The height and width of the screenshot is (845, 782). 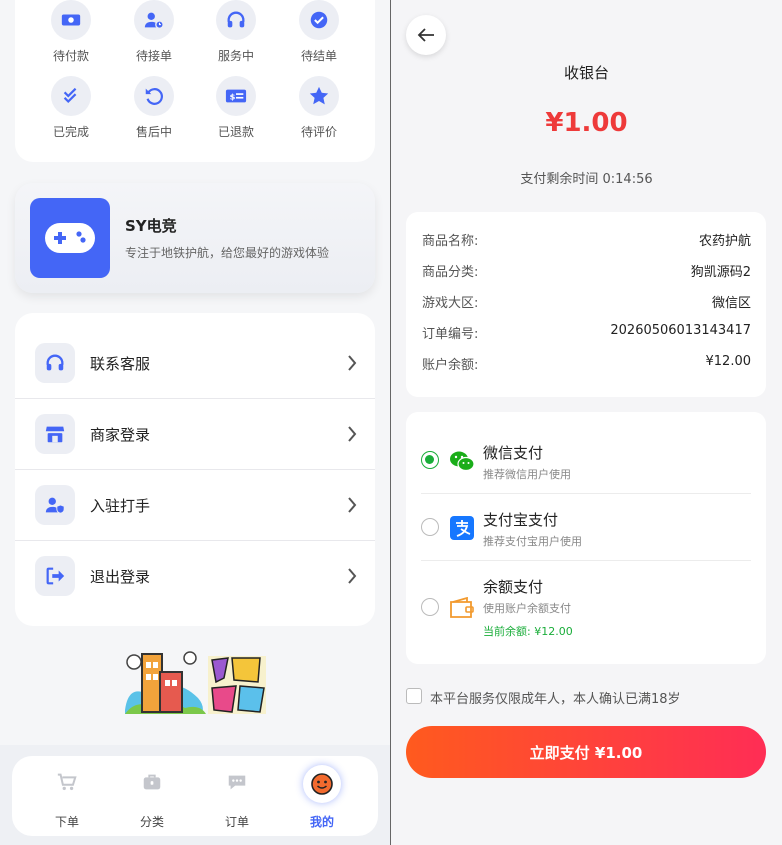 What do you see at coordinates (236, 20) in the screenshot?
I see `headset-icon` at bounding box center [236, 20].